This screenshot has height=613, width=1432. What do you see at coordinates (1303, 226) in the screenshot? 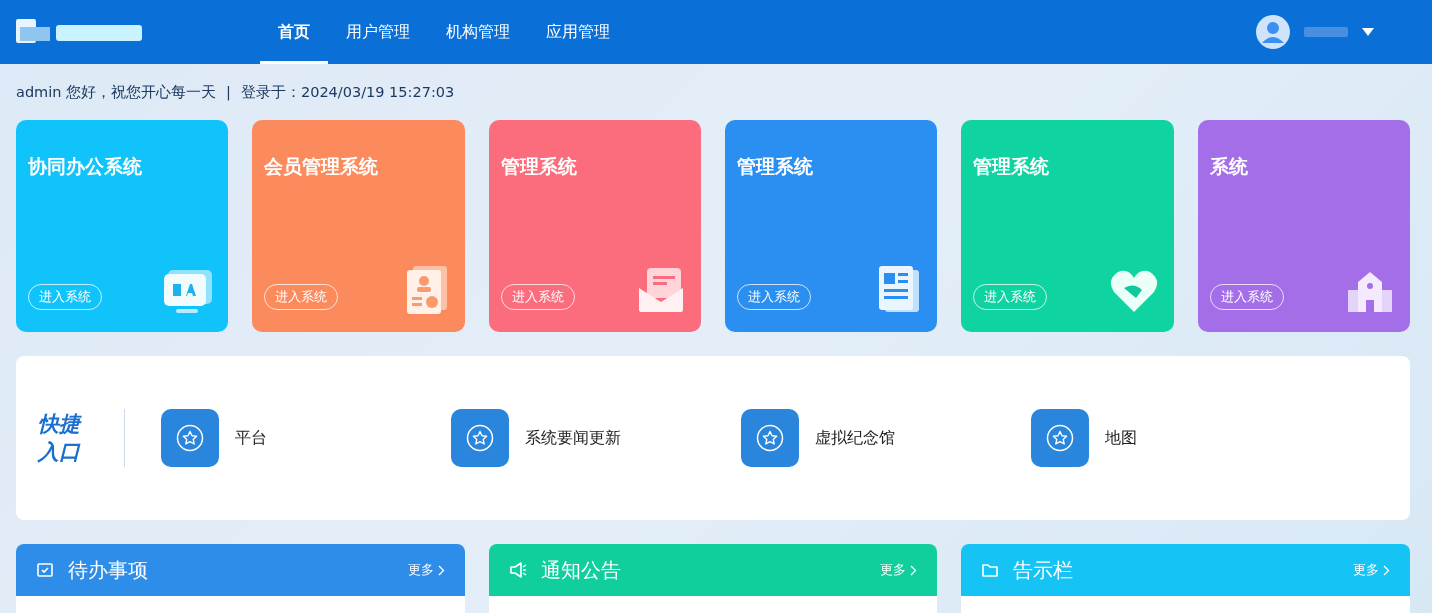
I see `system-card: 系统 进入系统` at bounding box center [1303, 226].